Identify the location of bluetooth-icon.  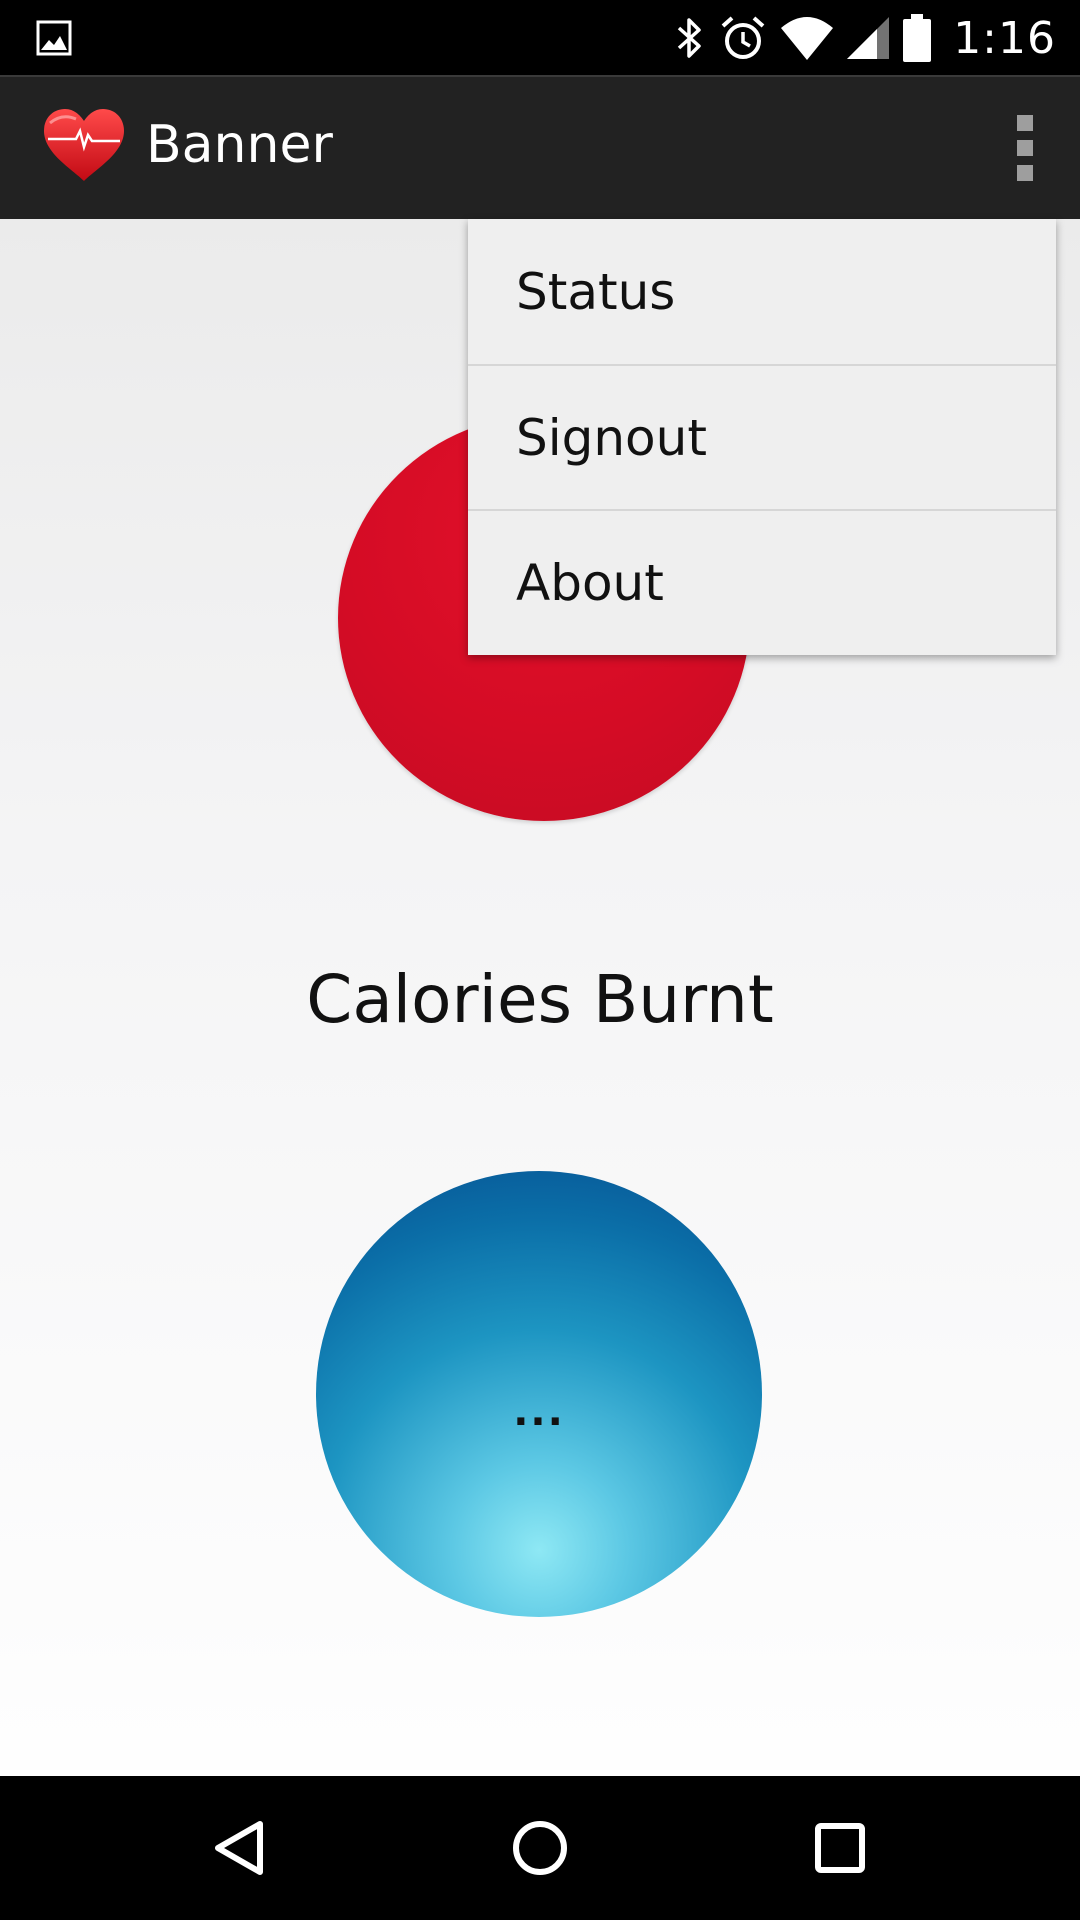
(689, 38).